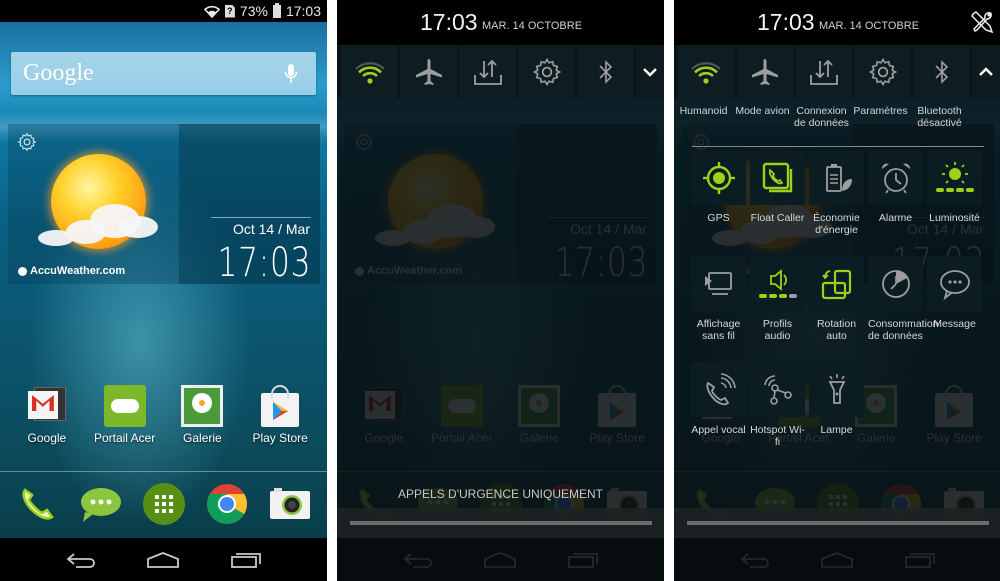 The image size is (1000, 581). I want to click on collapse-button, so click(986, 72).